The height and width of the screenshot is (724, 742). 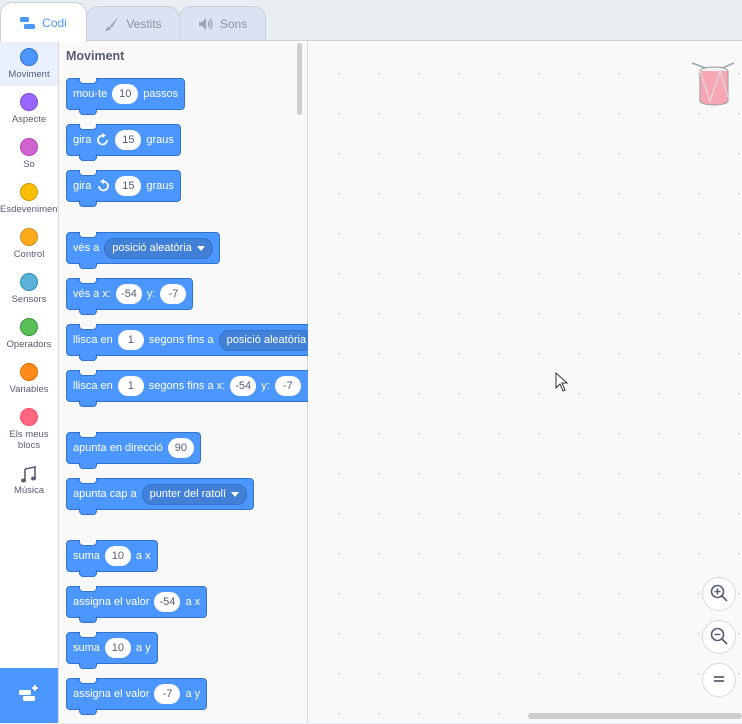 I want to click on block-set-x: assigna el valor -54 a x, so click(x=137, y=604).